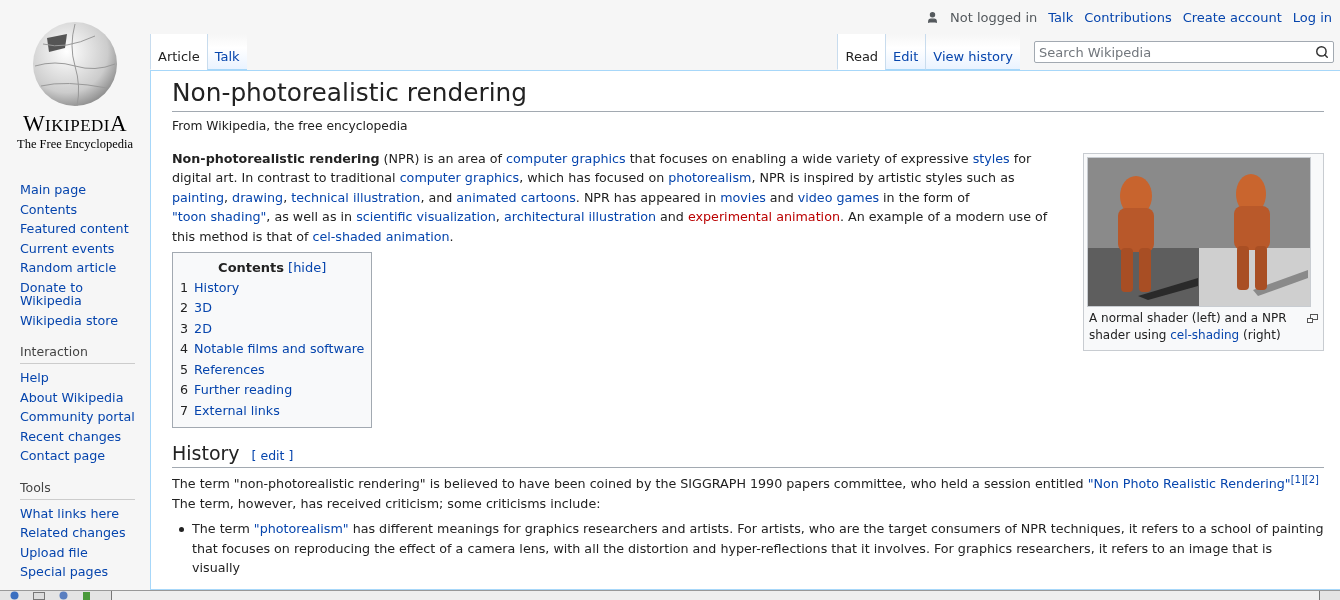  I want to click on link: movies, so click(743, 197).